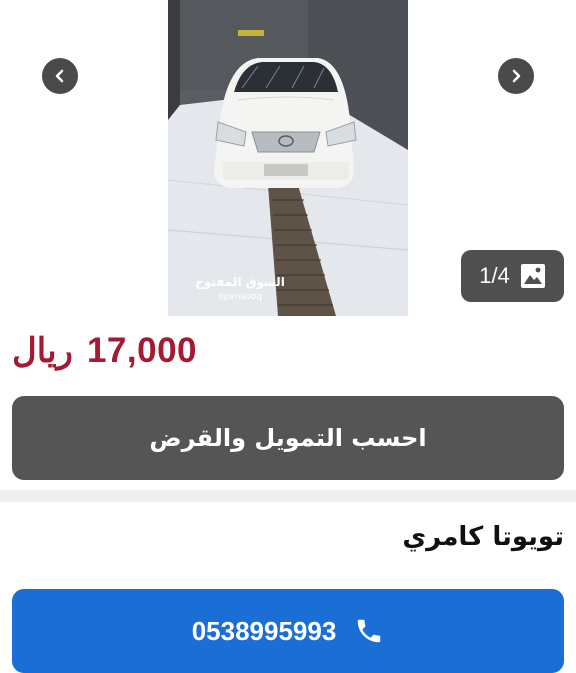 The height and width of the screenshot is (673, 576). I want to click on photo-counter-text: 1/4, so click(494, 275).